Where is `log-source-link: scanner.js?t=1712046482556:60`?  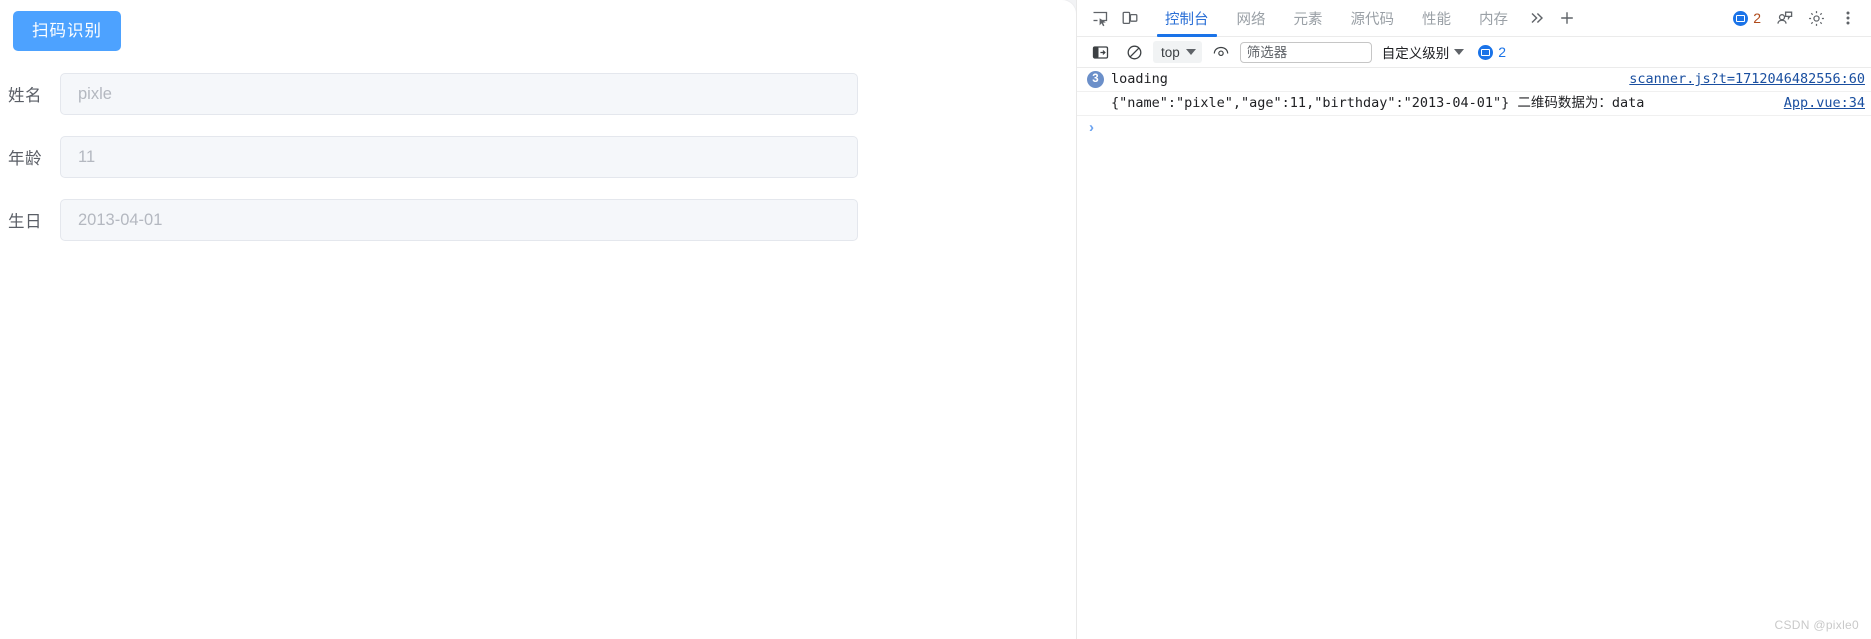
log-source-link: scanner.js?t=1712046482556:60 is located at coordinates (1742, 79).